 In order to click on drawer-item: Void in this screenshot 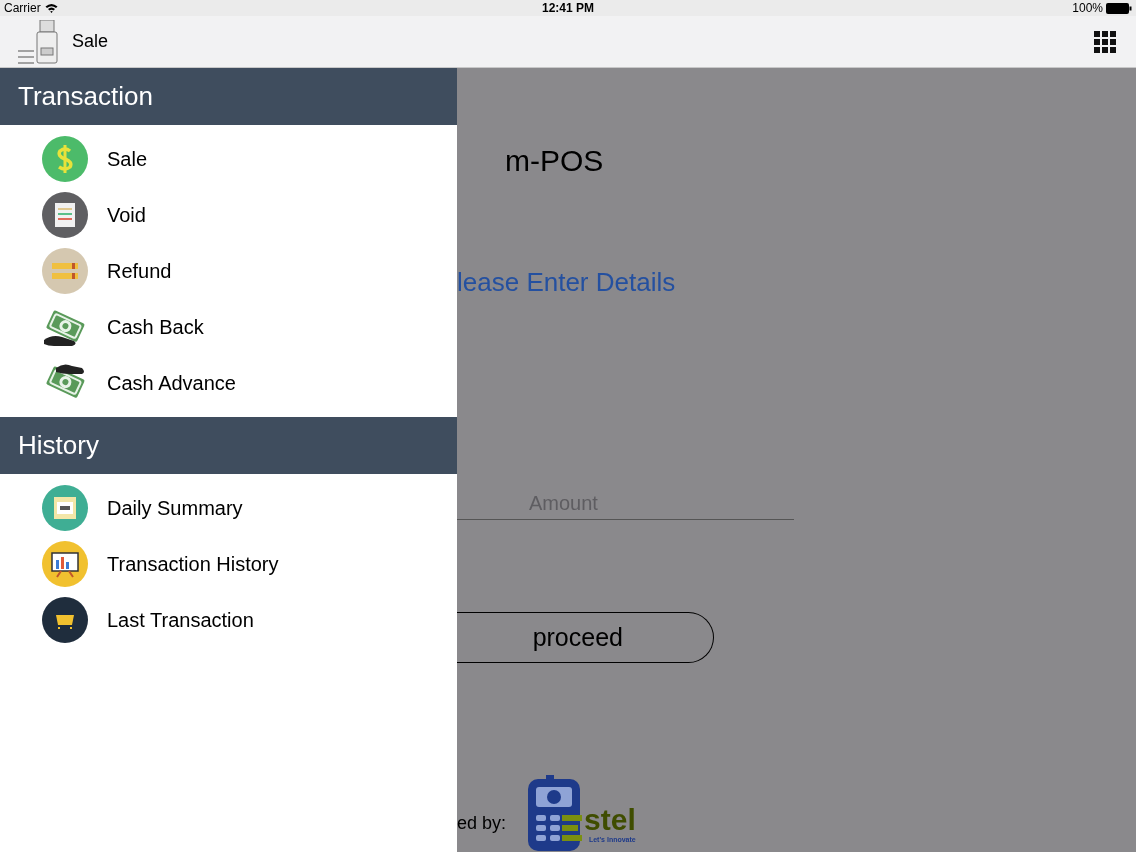, I will do `click(228, 215)`.